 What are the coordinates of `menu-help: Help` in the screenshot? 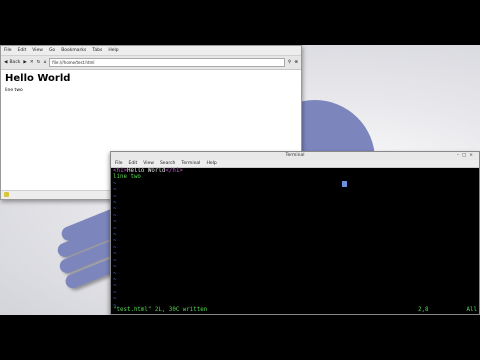 It's located at (113, 50).